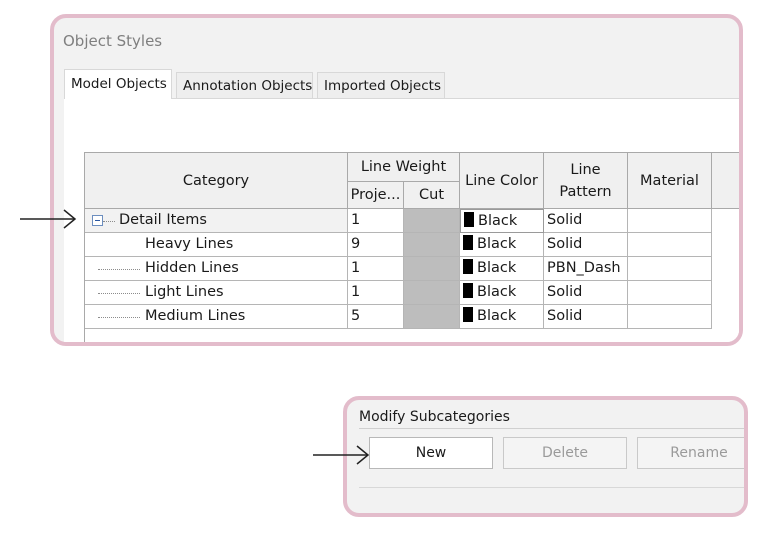  What do you see at coordinates (381, 85) in the screenshot?
I see `tab-imported-objects: Imported Objects` at bounding box center [381, 85].